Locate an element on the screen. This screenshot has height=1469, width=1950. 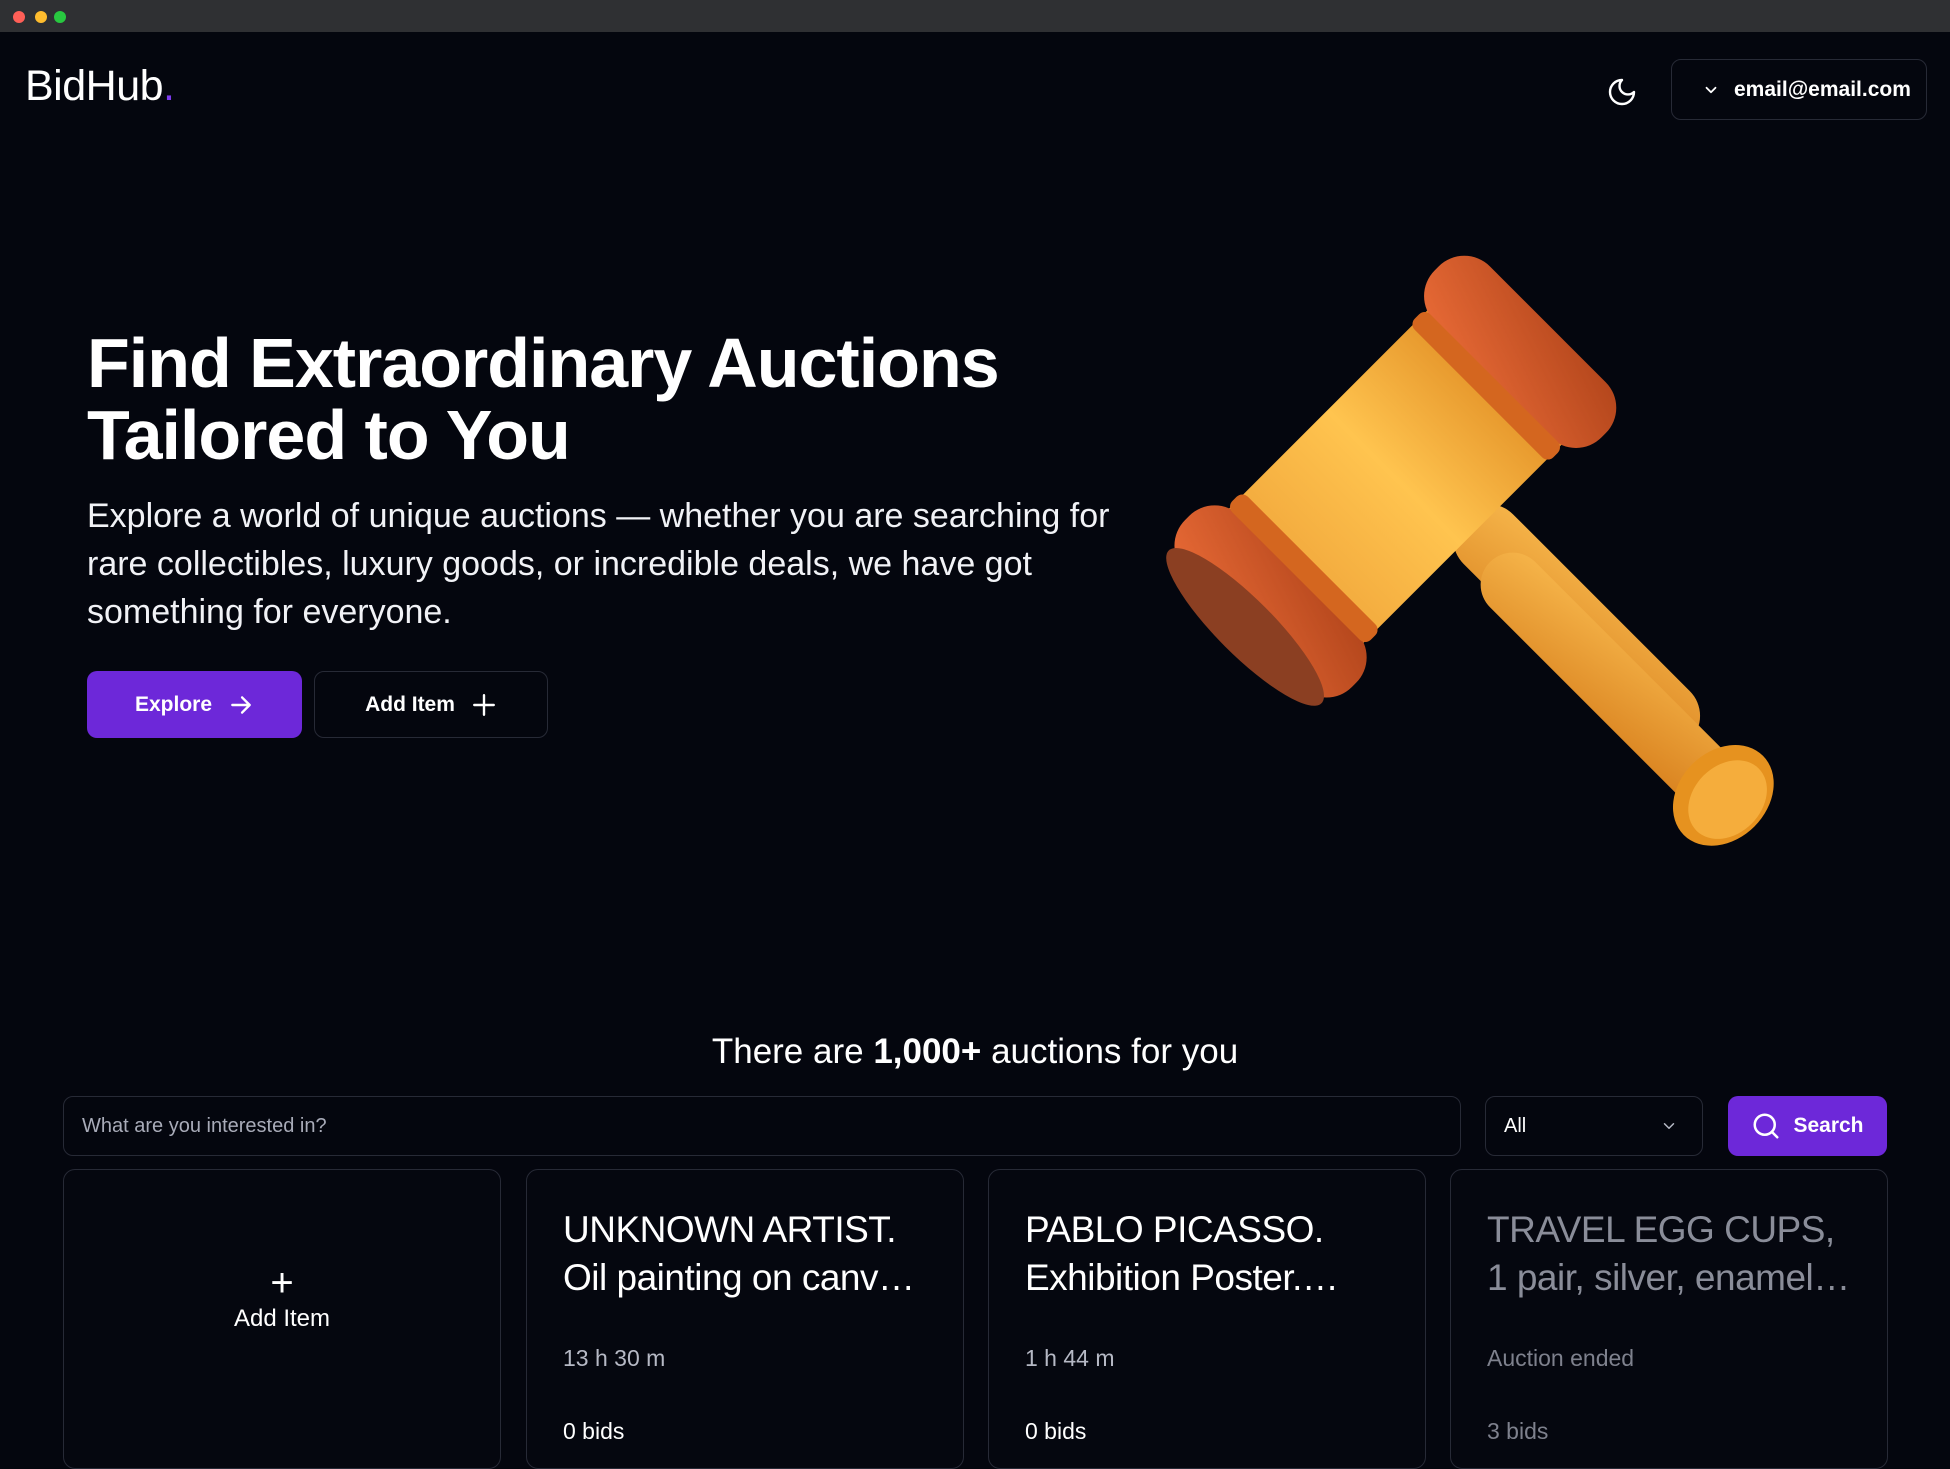
search-input is located at coordinates (762, 1126).